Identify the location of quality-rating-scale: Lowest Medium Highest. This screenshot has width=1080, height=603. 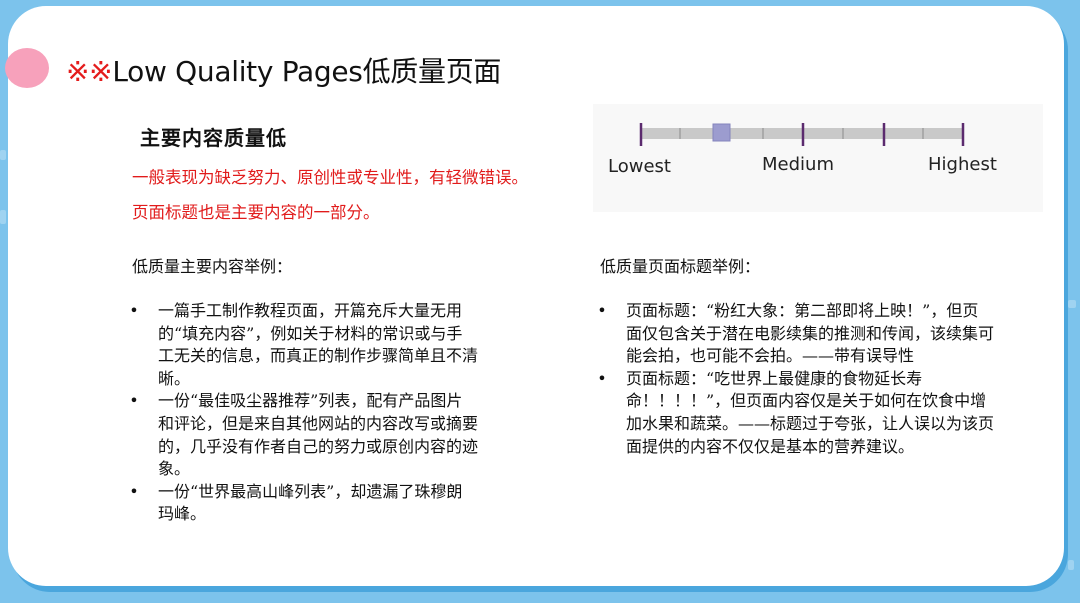
(818, 158).